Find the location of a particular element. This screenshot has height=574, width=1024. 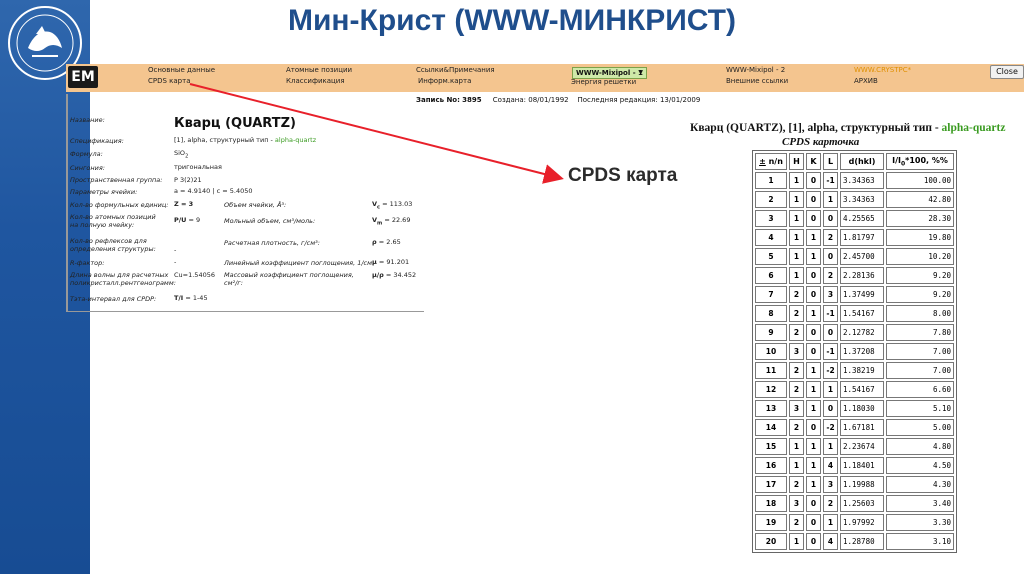

cell-n: 20 is located at coordinates (771, 541).